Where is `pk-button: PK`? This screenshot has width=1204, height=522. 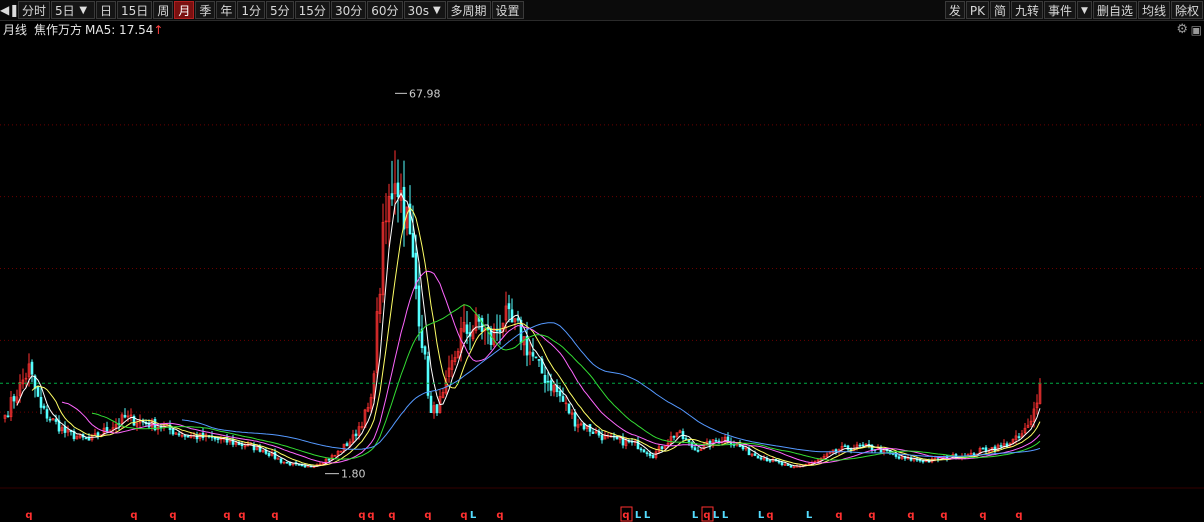
pk-button: PK is located at coordinates (977, 10).